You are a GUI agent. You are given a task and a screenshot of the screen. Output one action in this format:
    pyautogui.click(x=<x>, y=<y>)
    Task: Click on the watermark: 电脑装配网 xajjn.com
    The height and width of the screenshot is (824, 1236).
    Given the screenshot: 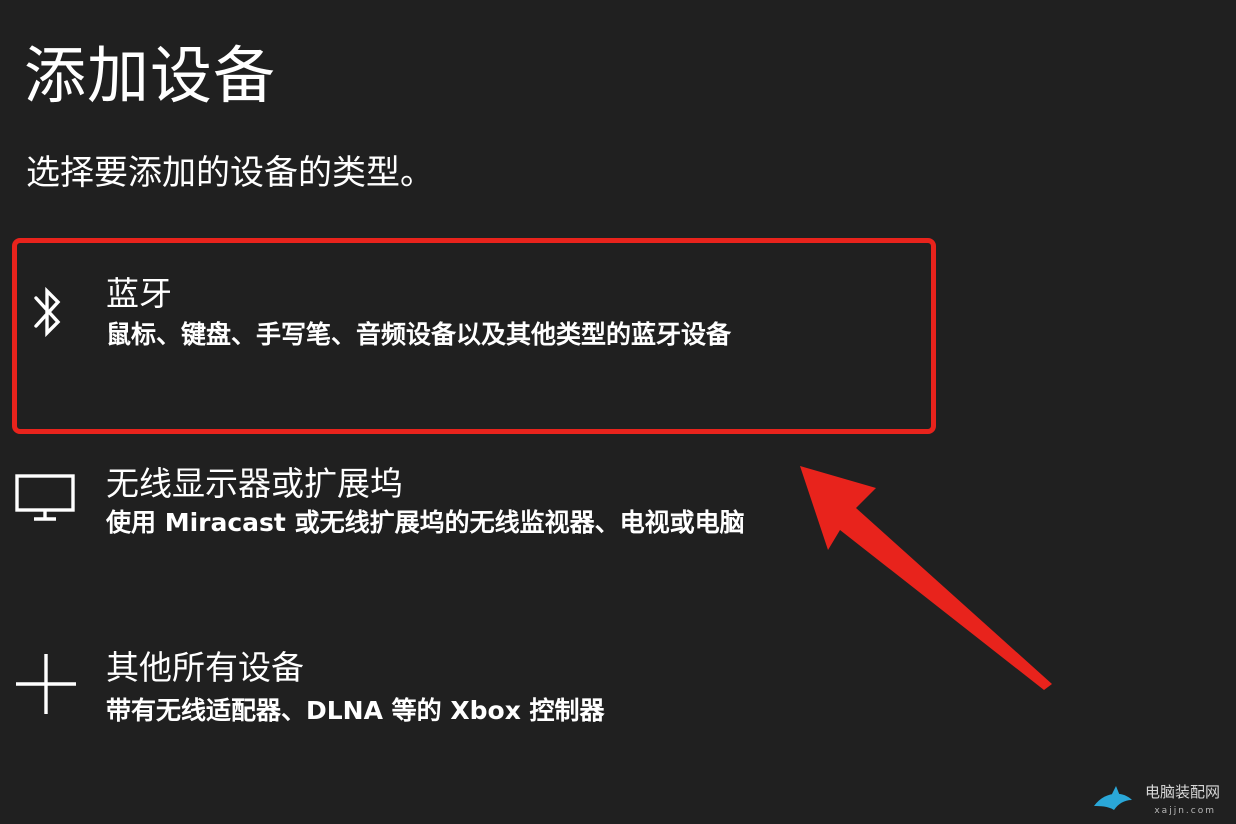 What is the action you would take?
    pyautogui.click(x=1158, y=798)
    